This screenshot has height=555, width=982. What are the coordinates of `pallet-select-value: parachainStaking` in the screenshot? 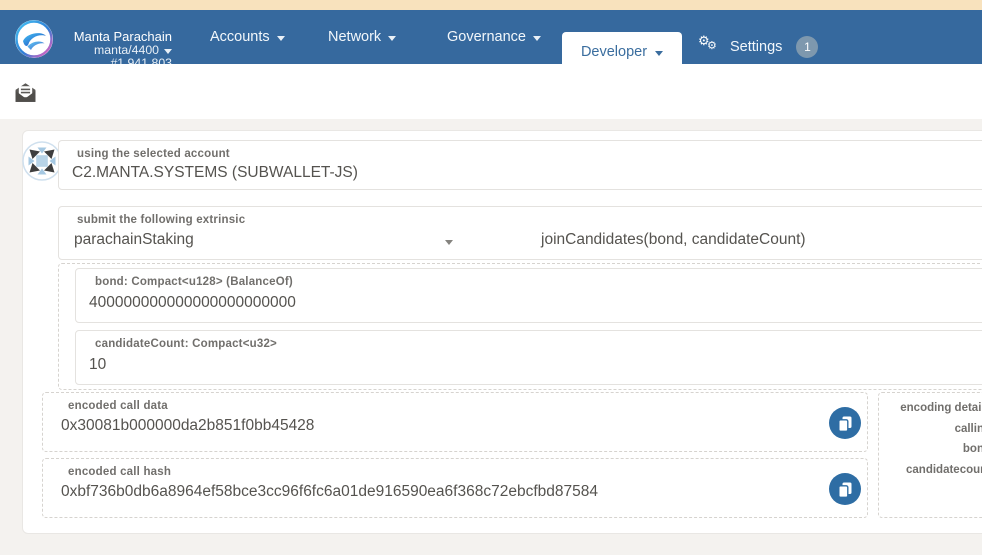 It's located at (134, 239).